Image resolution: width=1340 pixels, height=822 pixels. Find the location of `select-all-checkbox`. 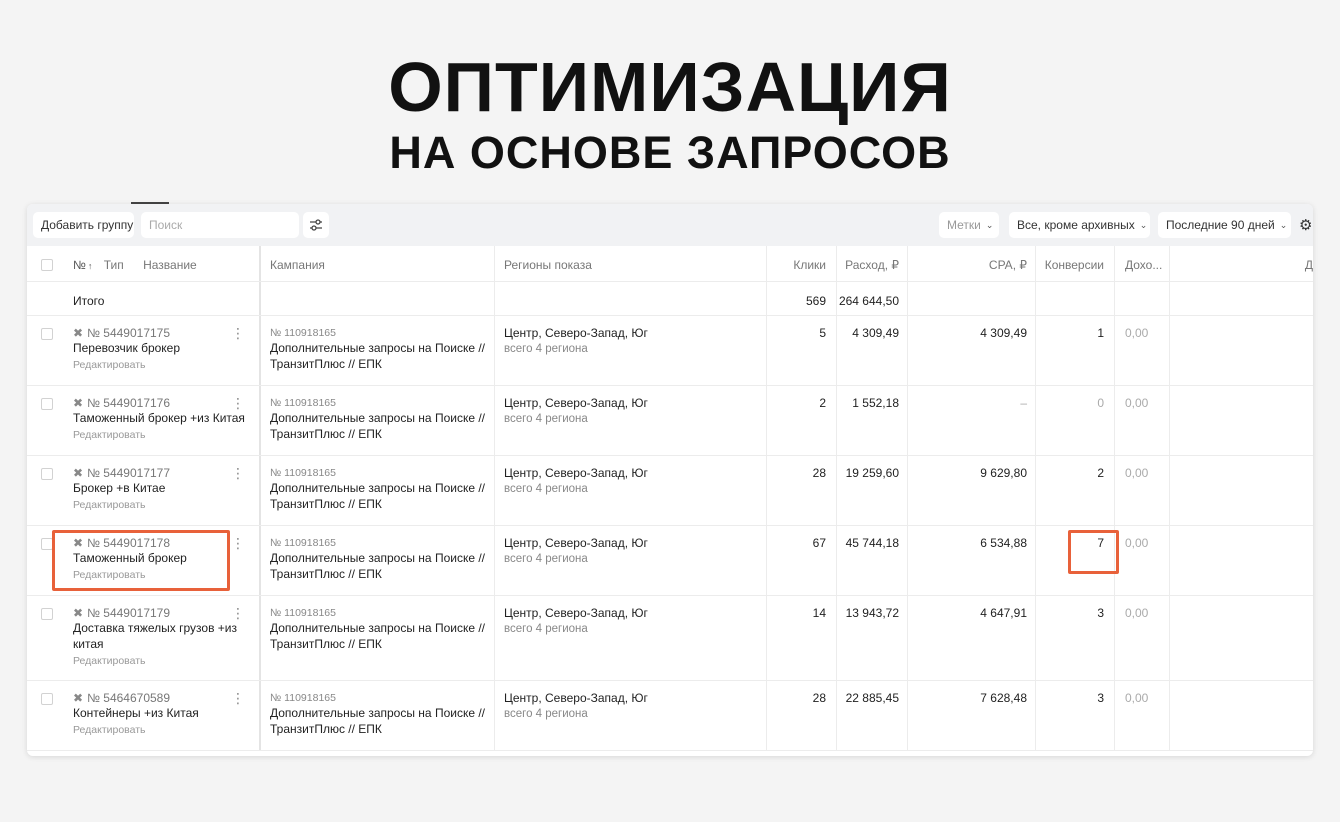

select-all-checkbox is located at coordinates (47, 265).